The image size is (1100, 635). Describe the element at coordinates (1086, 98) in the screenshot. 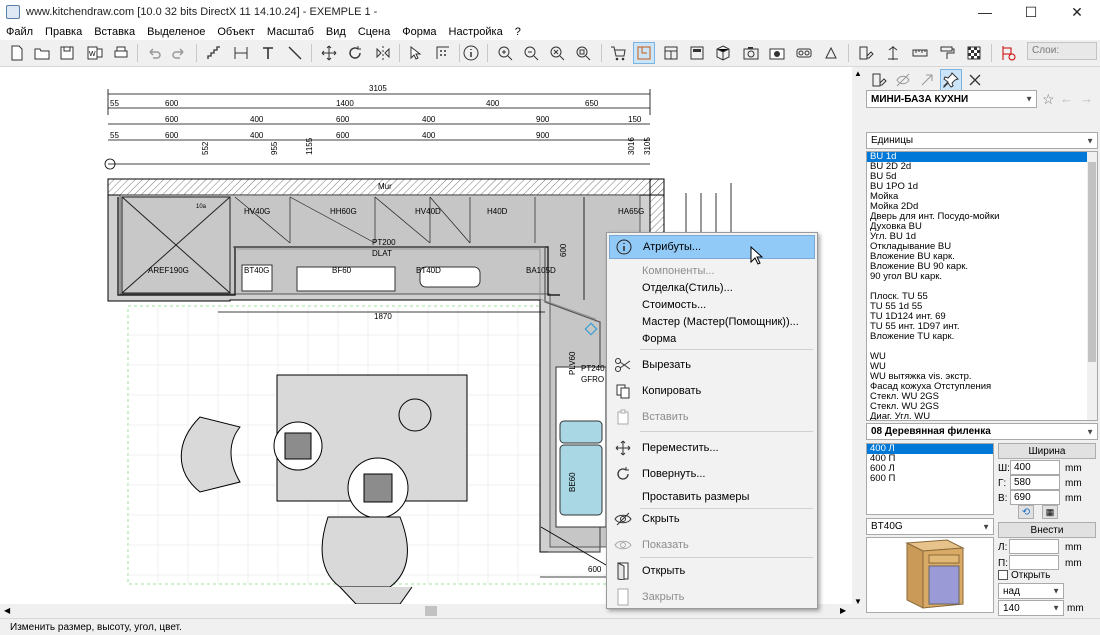

I see `forward-arrow-icon: →` at that location.